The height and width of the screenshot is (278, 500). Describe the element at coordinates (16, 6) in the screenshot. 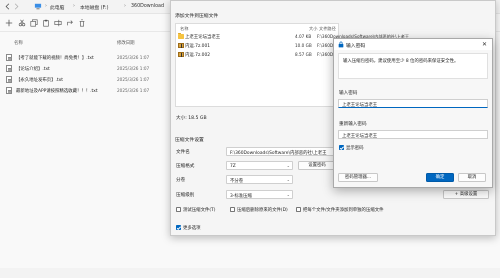

I see `forward-icon` at that location.